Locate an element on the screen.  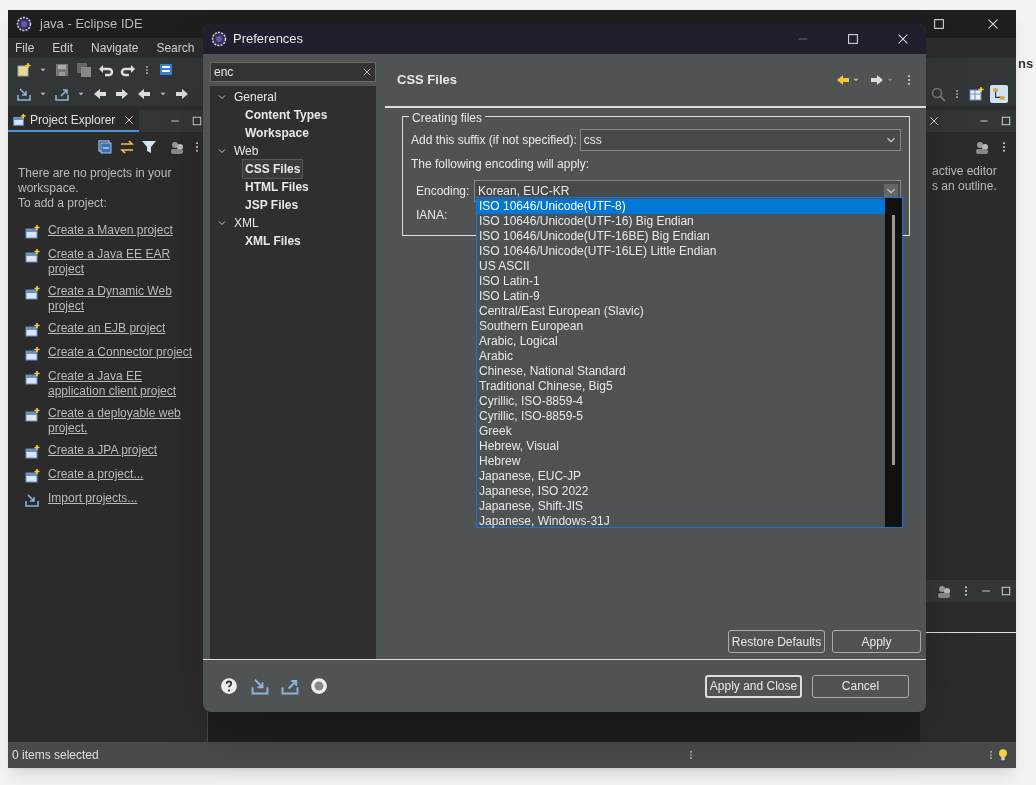
tree-item: JSP Files is located at coordinates (272, 205).